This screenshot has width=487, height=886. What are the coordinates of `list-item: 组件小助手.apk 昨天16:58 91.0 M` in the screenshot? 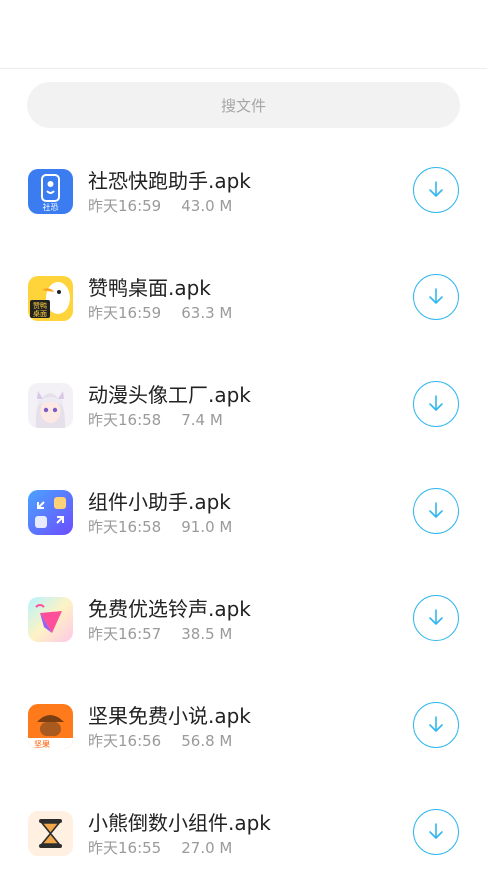 It's located at (243, 511).